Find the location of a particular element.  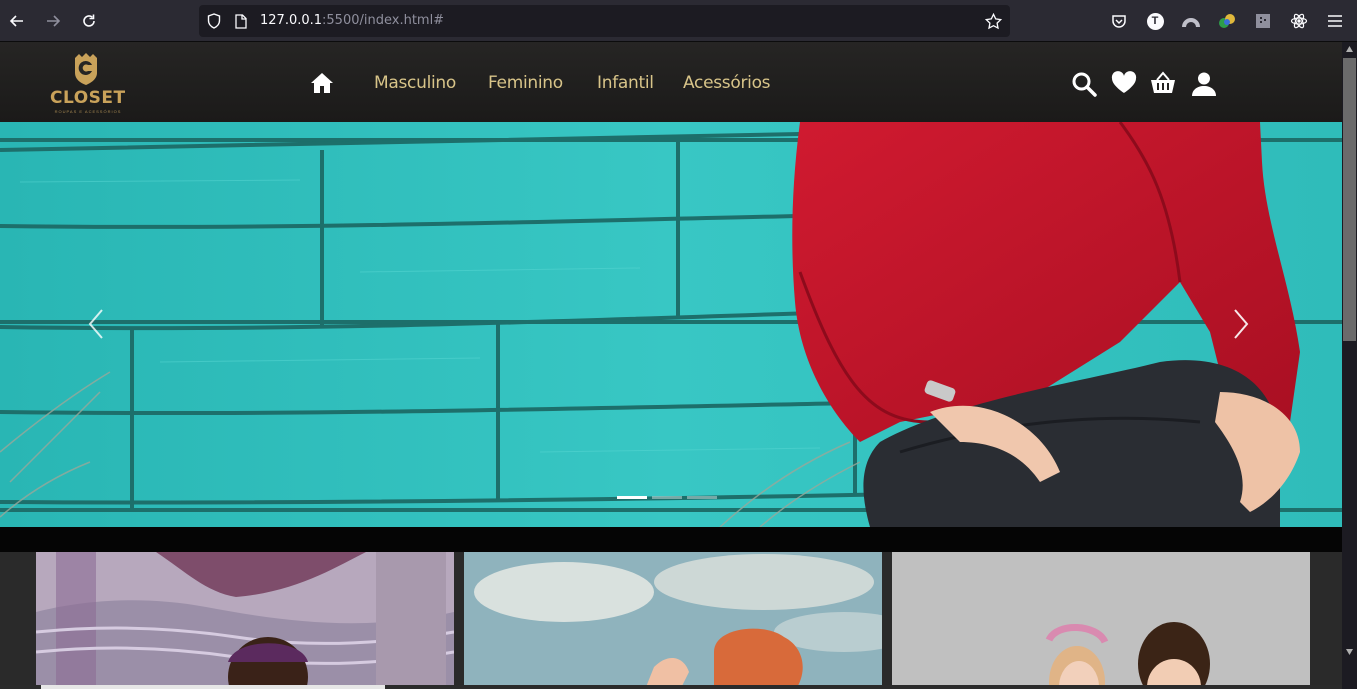

scroll-down-icon is located at coordinates (1349, 652).